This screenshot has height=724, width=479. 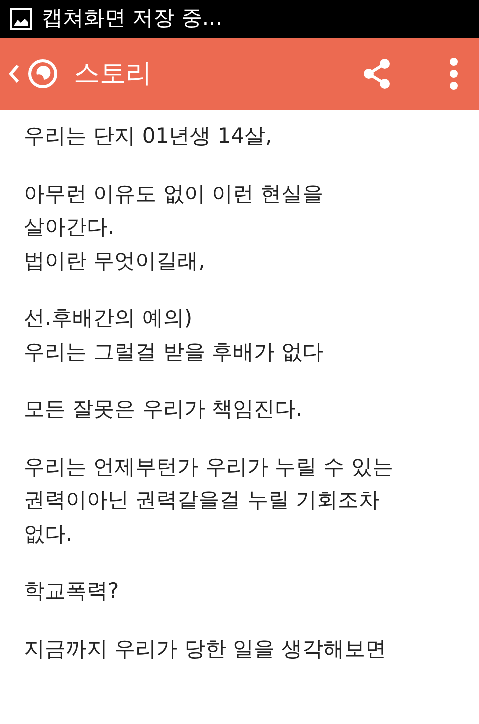 I want to click on screen-title: 스토리, so click(x=113, y=74).